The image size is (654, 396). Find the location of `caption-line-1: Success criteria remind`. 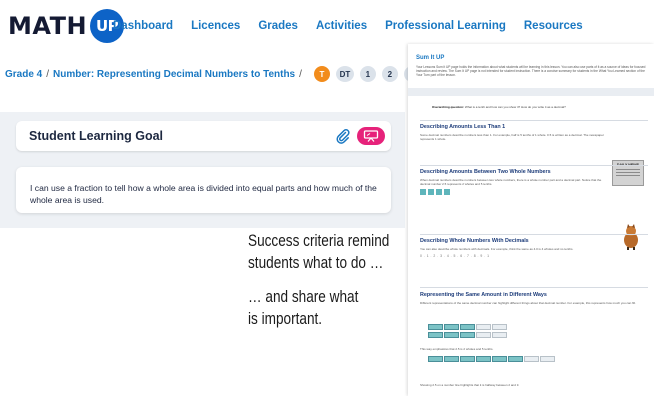

caption-line-1: Success criteria remind is located at coordinates (319, 240).